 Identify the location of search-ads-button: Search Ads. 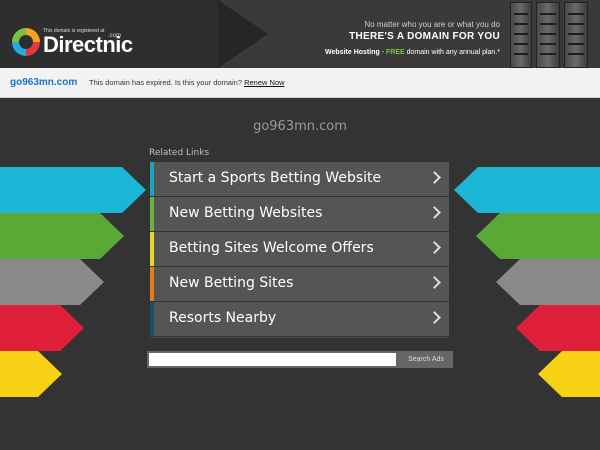
(426, 359).